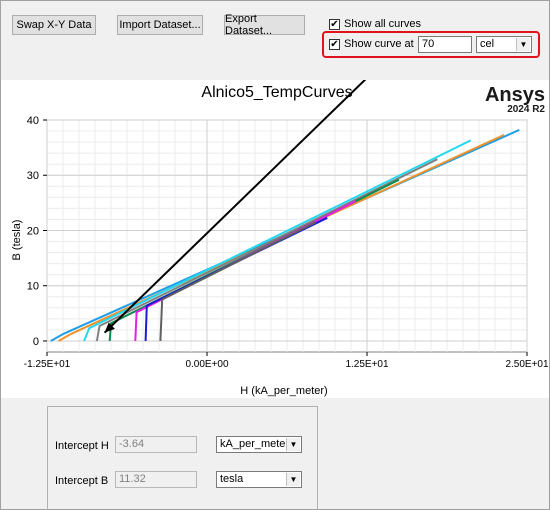  I want to click on y-tick-label: 40, so click(33, 121).